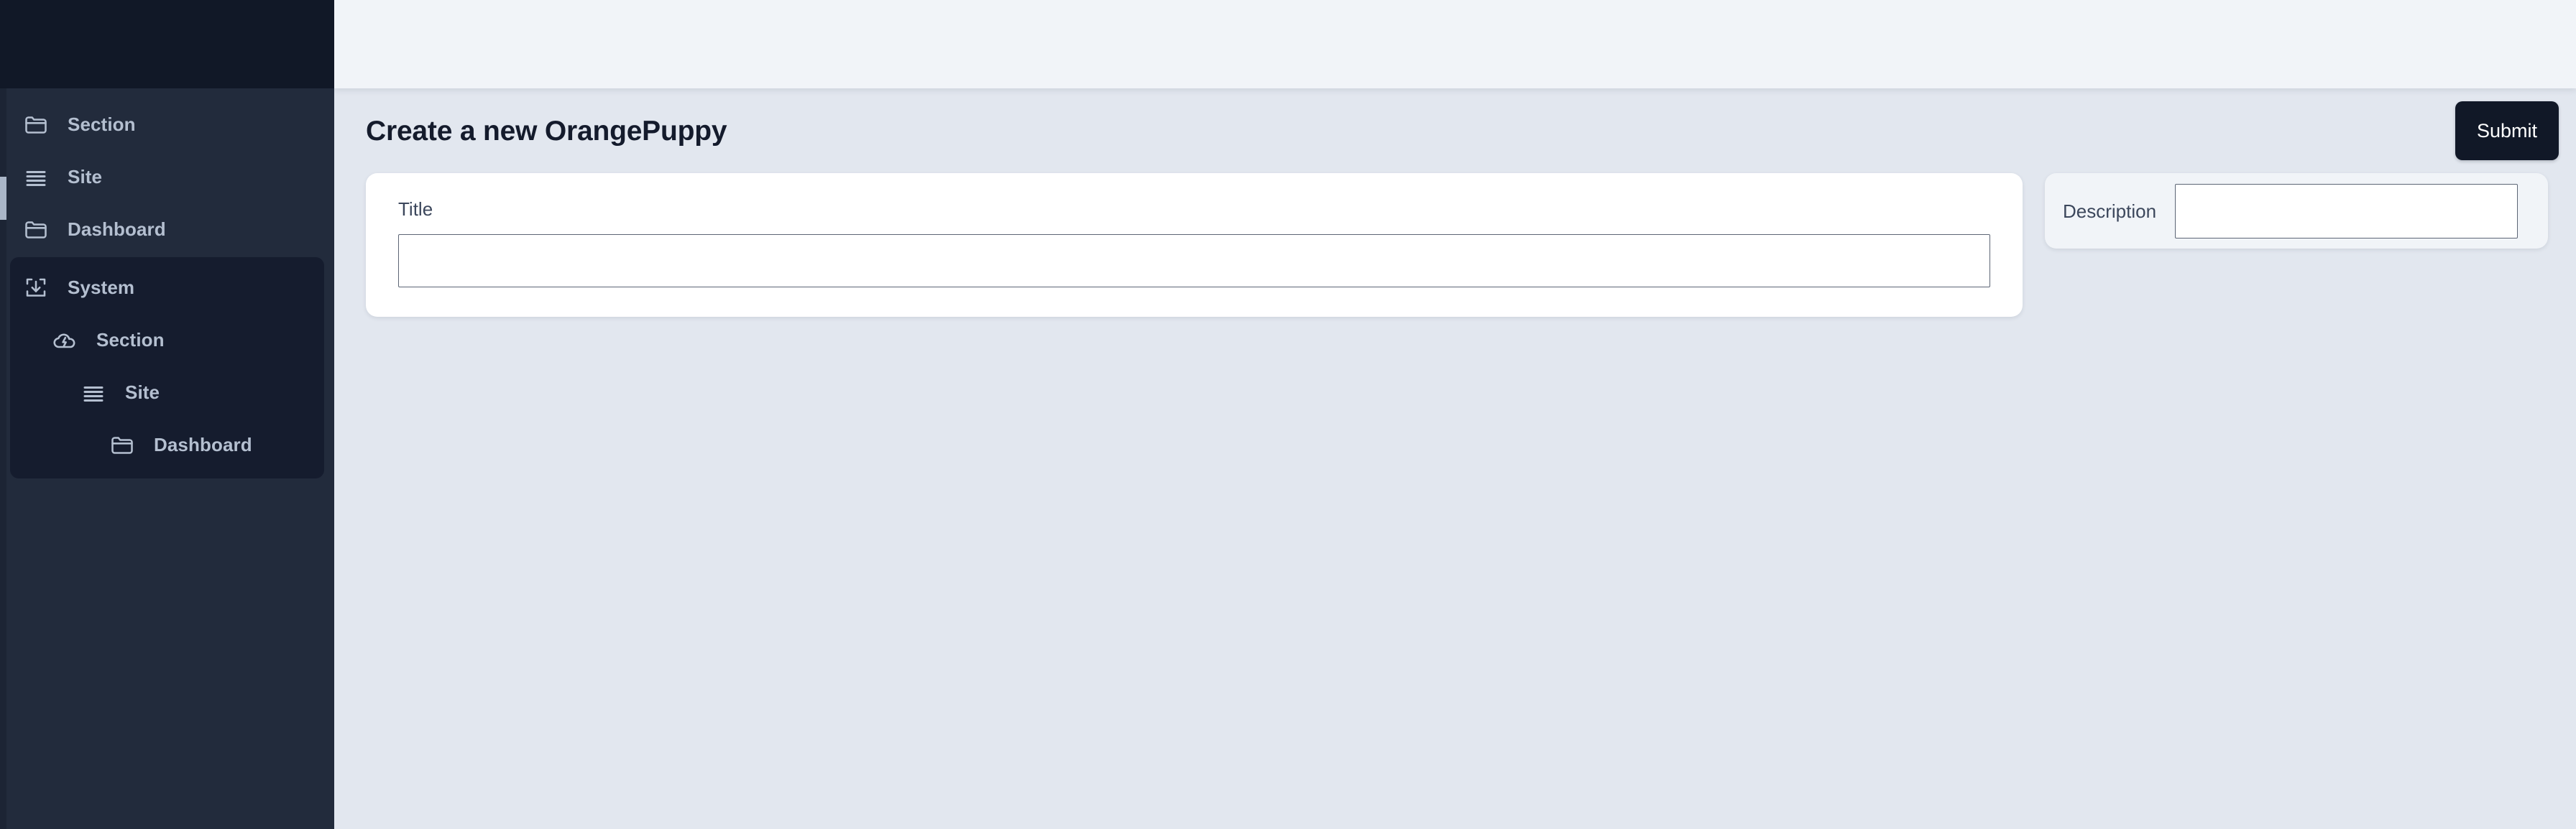  Describe the element at coordinates (546, 131) in the screenshot. I see `page-title: Create a new OrangePuppy` at that location.